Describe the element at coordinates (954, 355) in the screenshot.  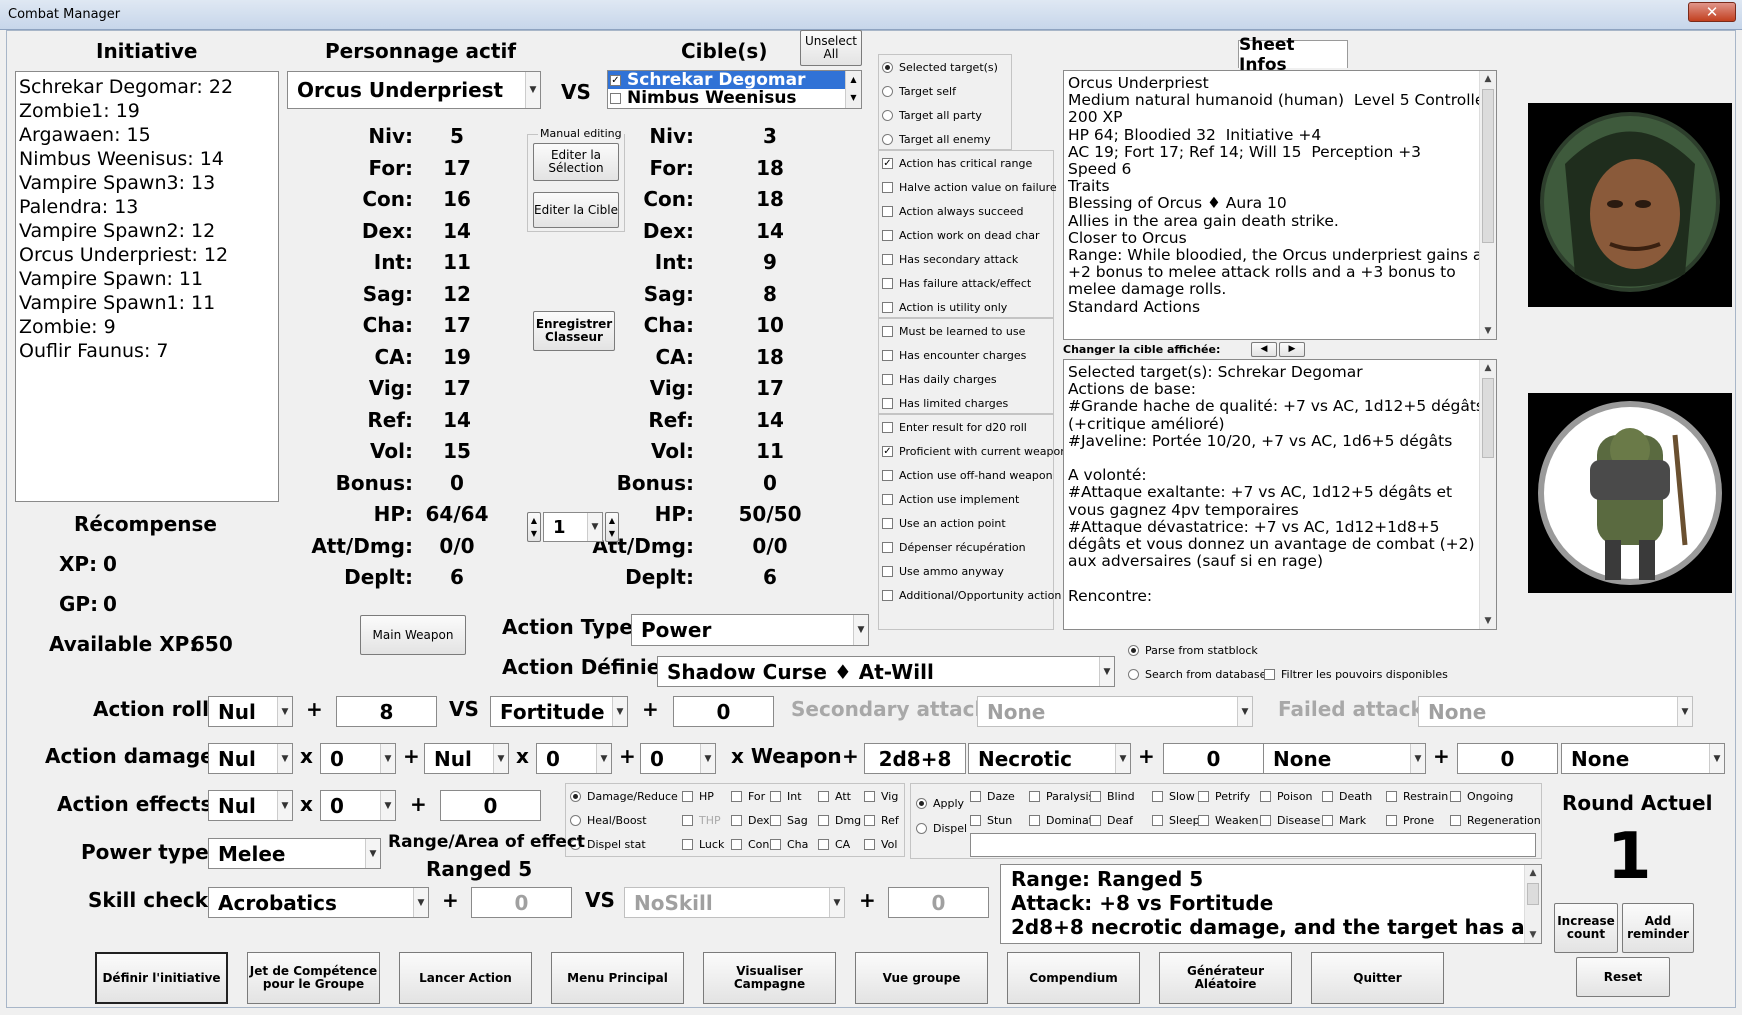
I see `option-group2-1: Has encounter charges` at that location.